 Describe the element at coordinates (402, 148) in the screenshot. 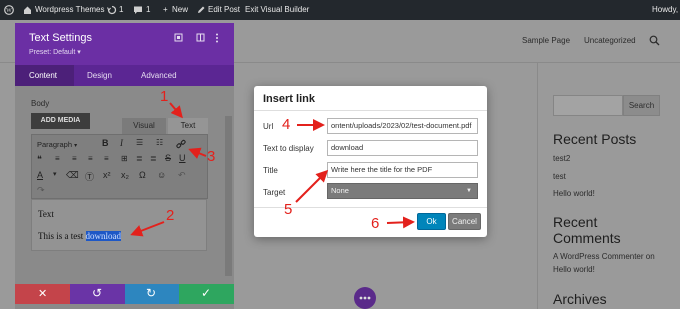

I see `text-to-display-input: download` at that location.